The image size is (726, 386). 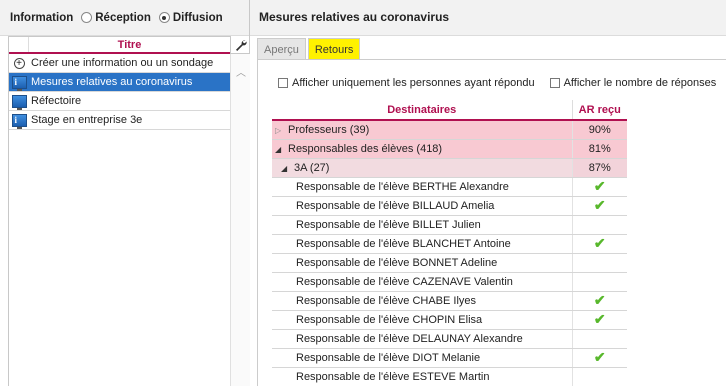 I want to click on table-row: Responsable de l'élève BONNET Adeline, so click(x=449, y=263).